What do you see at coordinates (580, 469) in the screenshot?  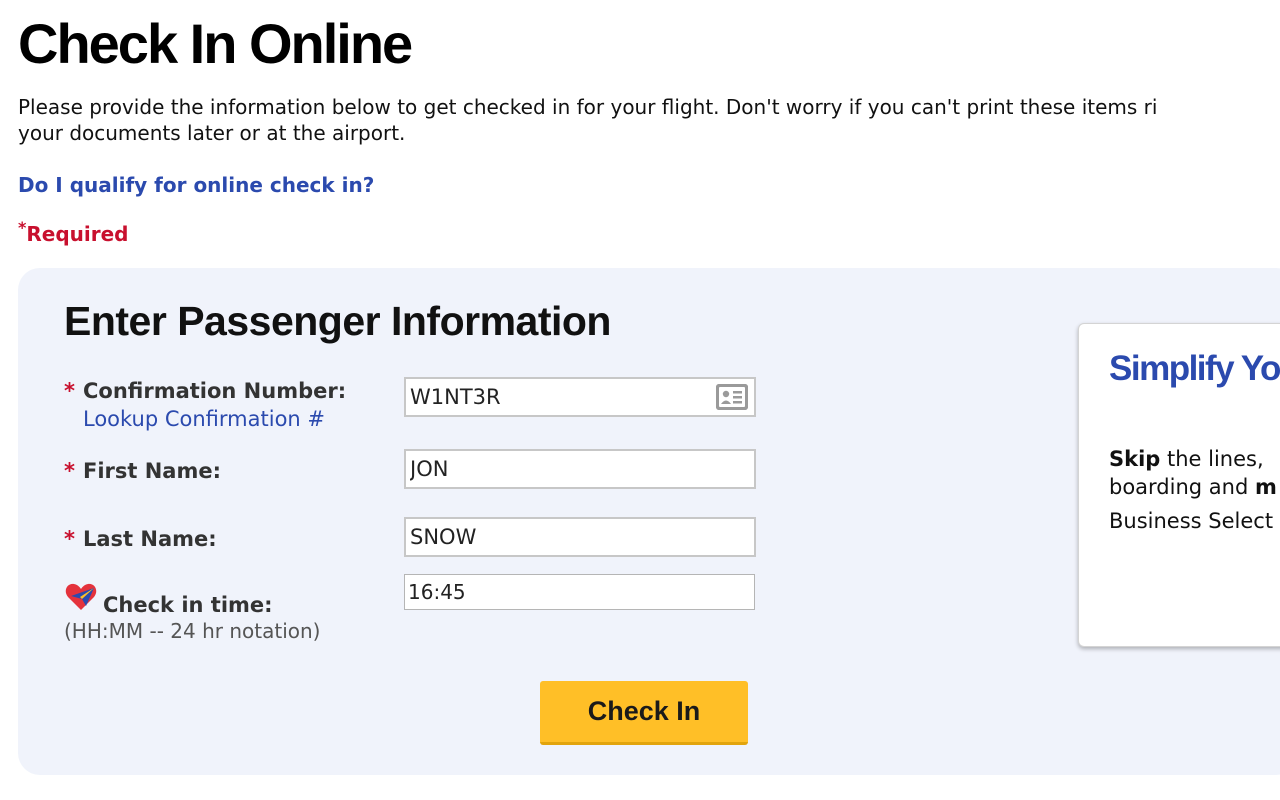 I see `first-name-input` at bounding box center [580, 469].